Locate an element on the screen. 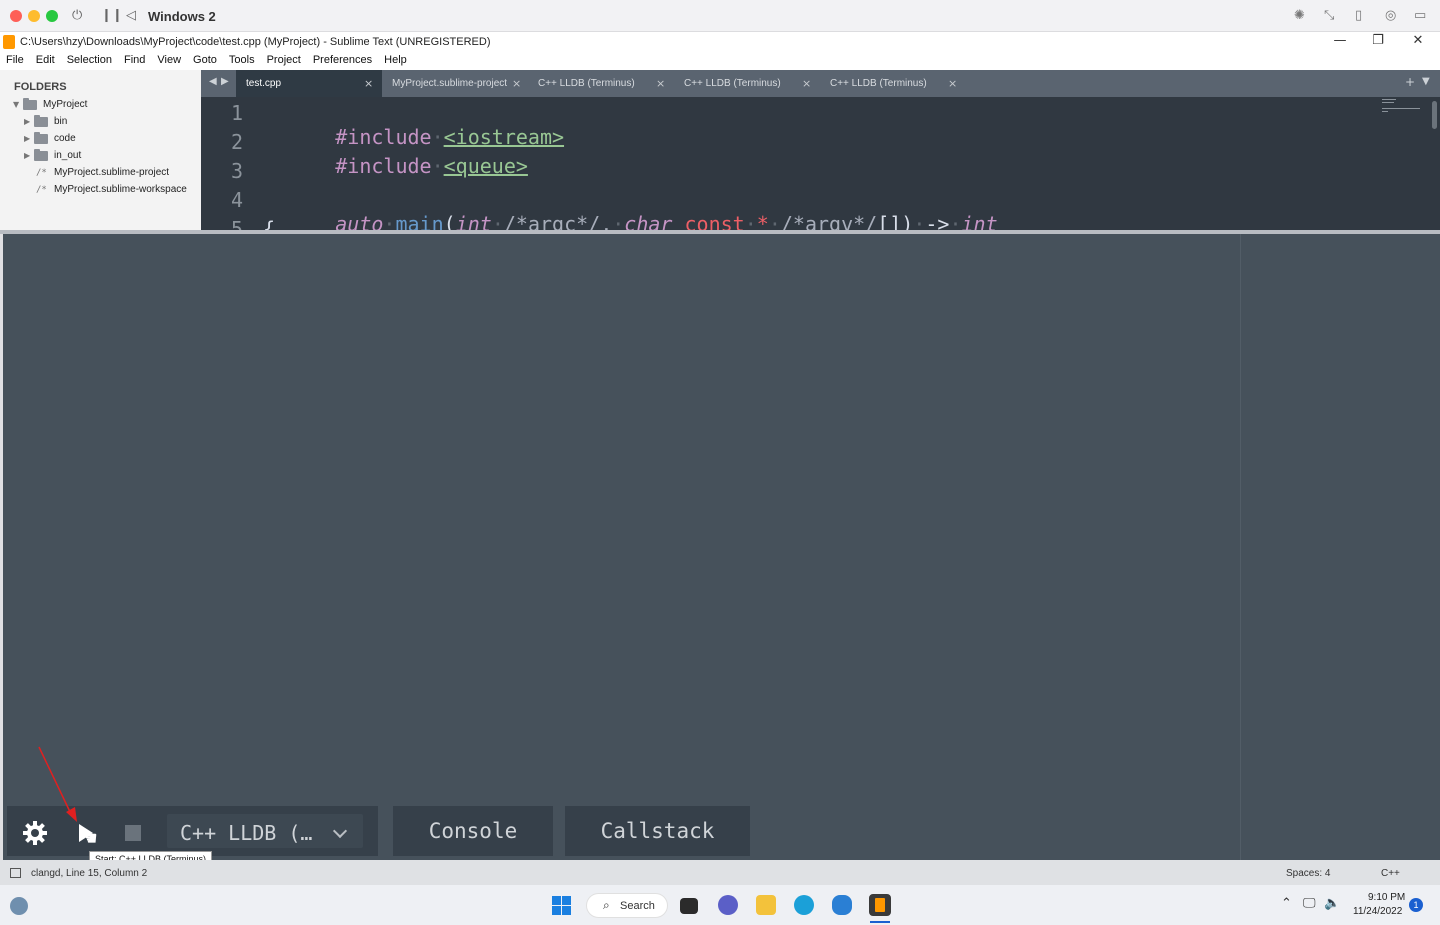 Image resolution: width=1440 pixels, height=925 pixels. line-number: 5 is located at coordinates (236, 223).